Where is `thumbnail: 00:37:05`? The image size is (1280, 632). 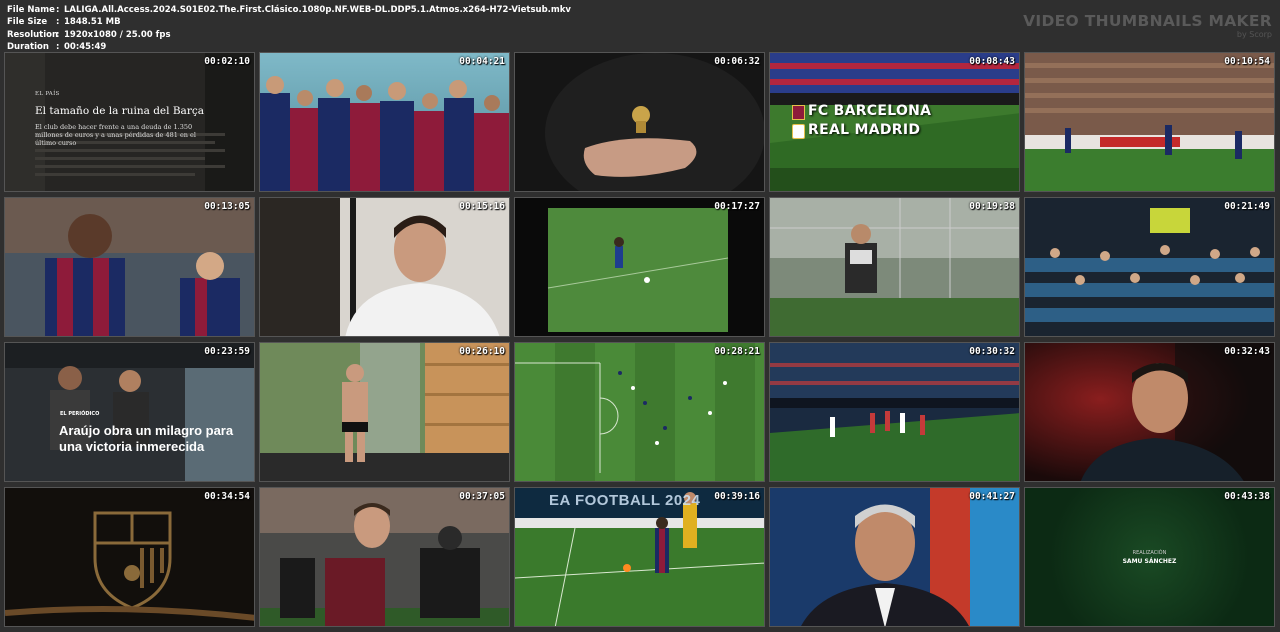
thumbnail: 00:37:05 is located at coordinates (384, 557).